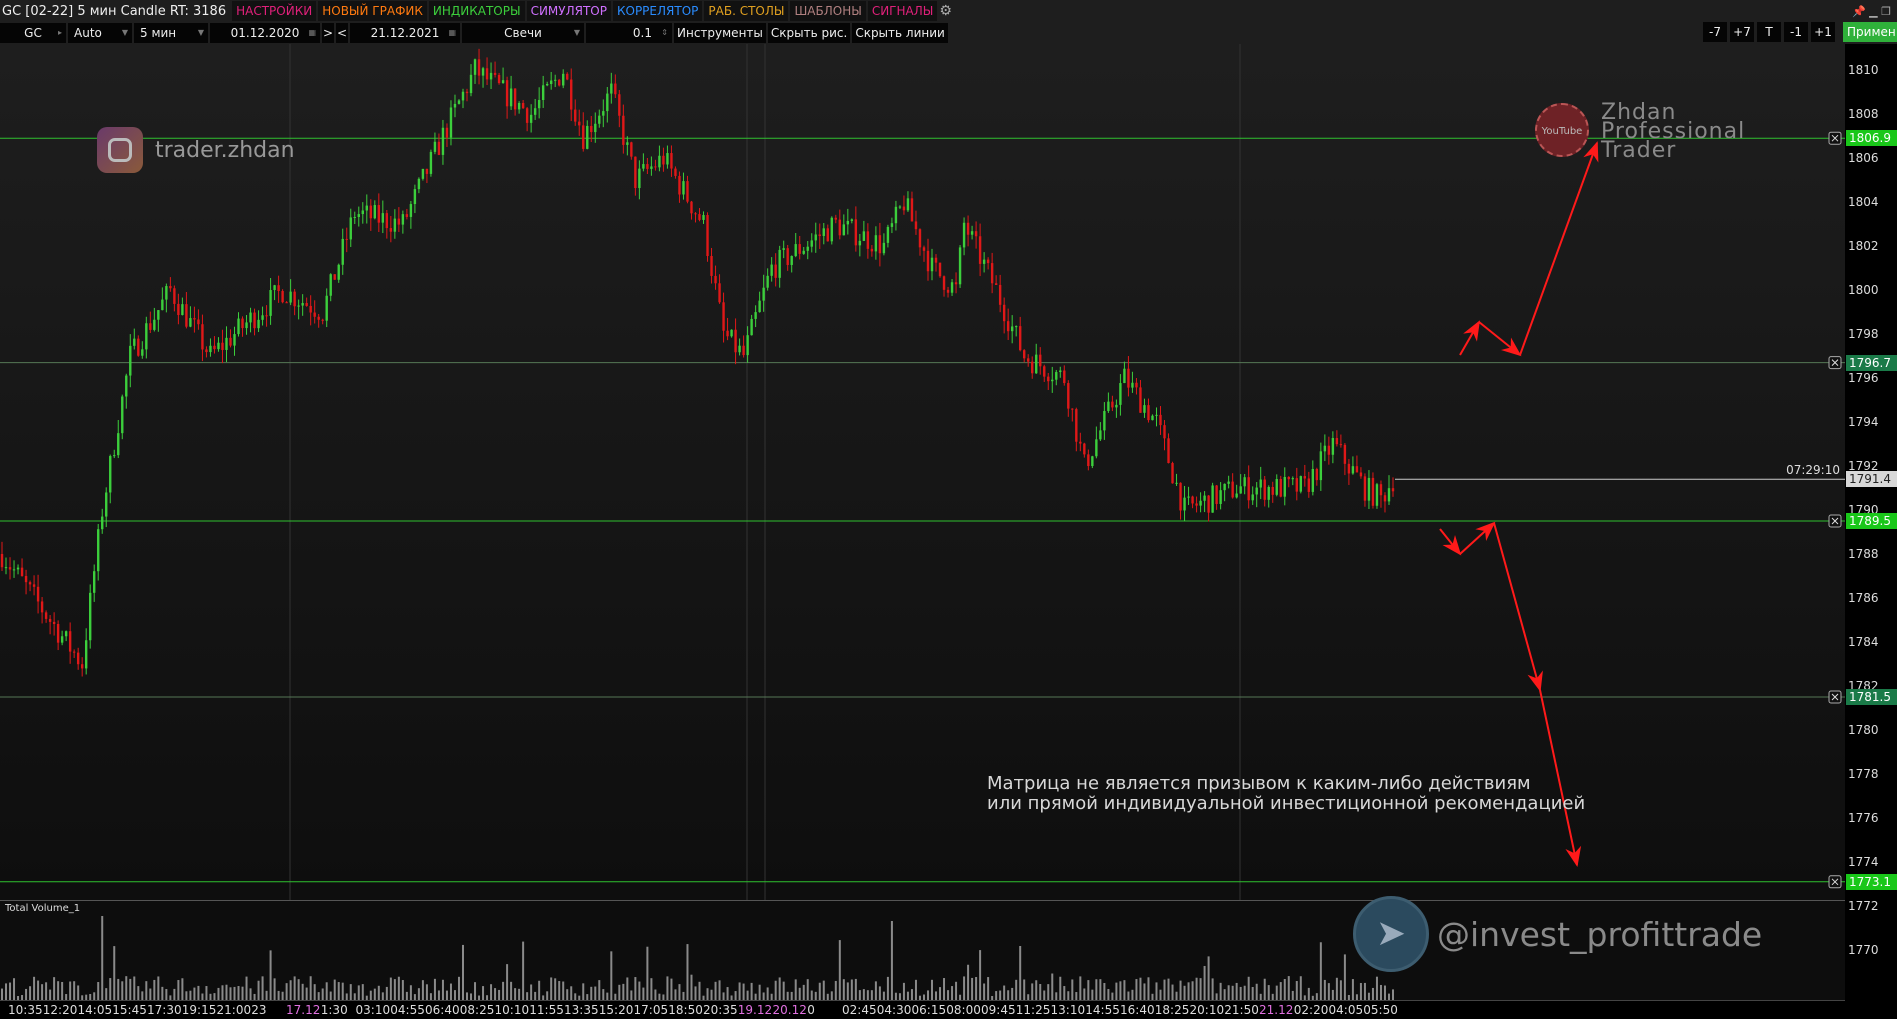  Describe the element at coordinates (342, 33) in the screenshot. I see `prev-button: <` at that location.